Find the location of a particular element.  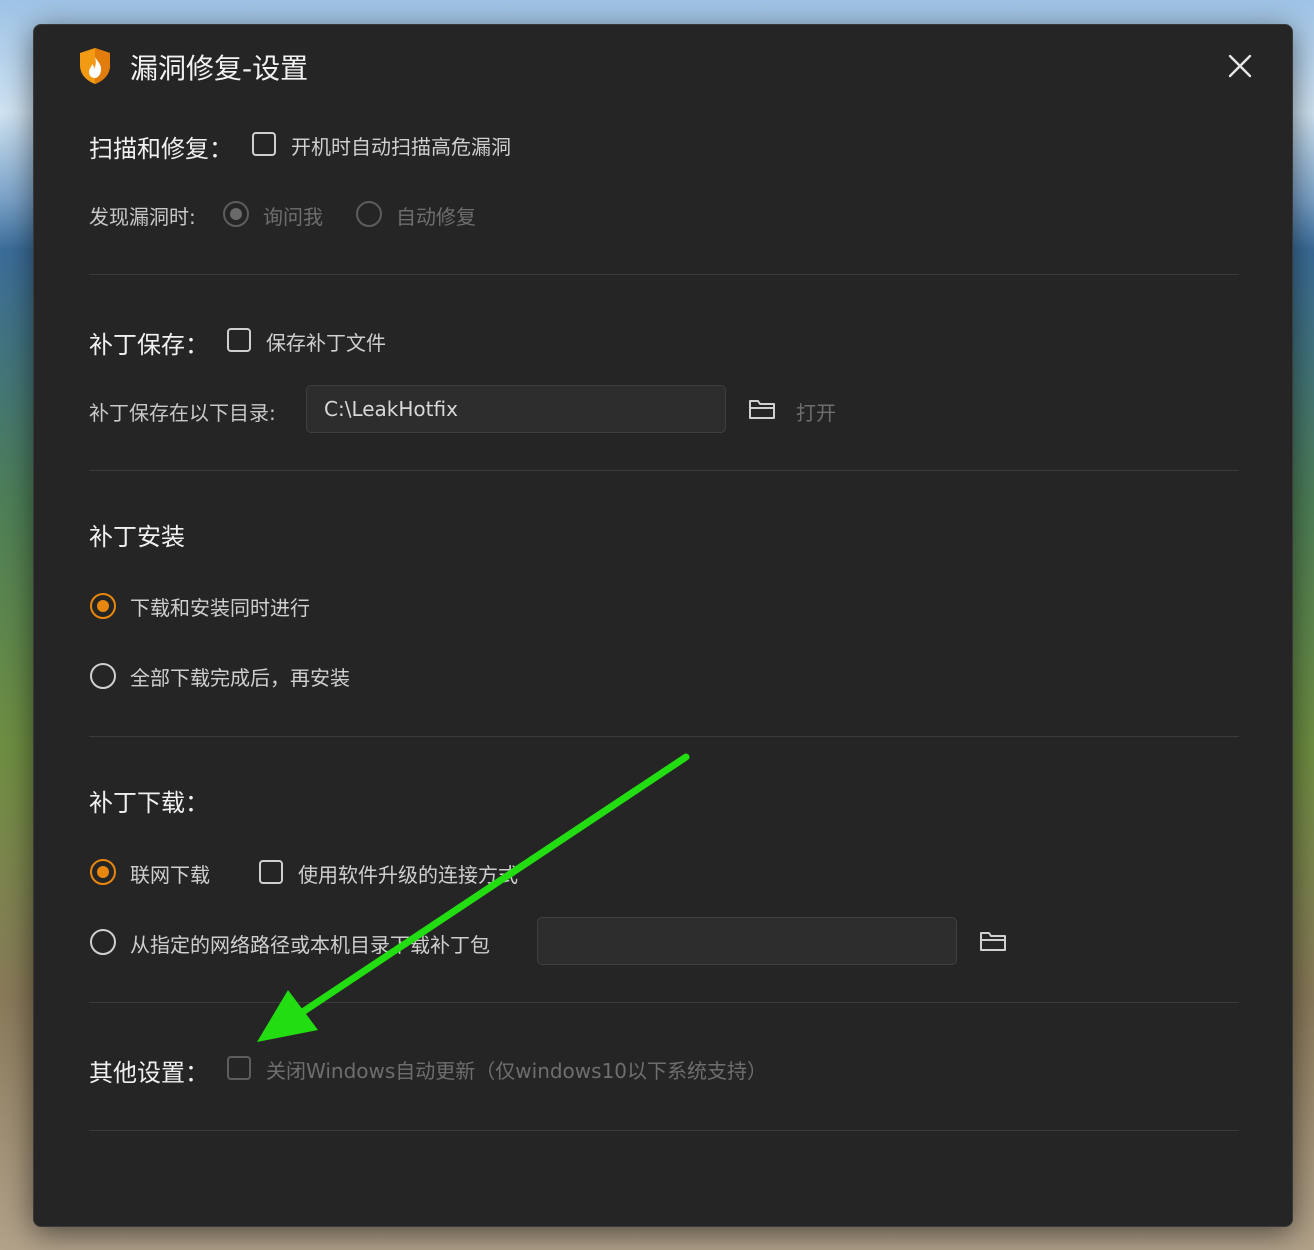

use-upgrade-connection-label: 使用软件升级的连接方式 is located at coordinates (408, 873).